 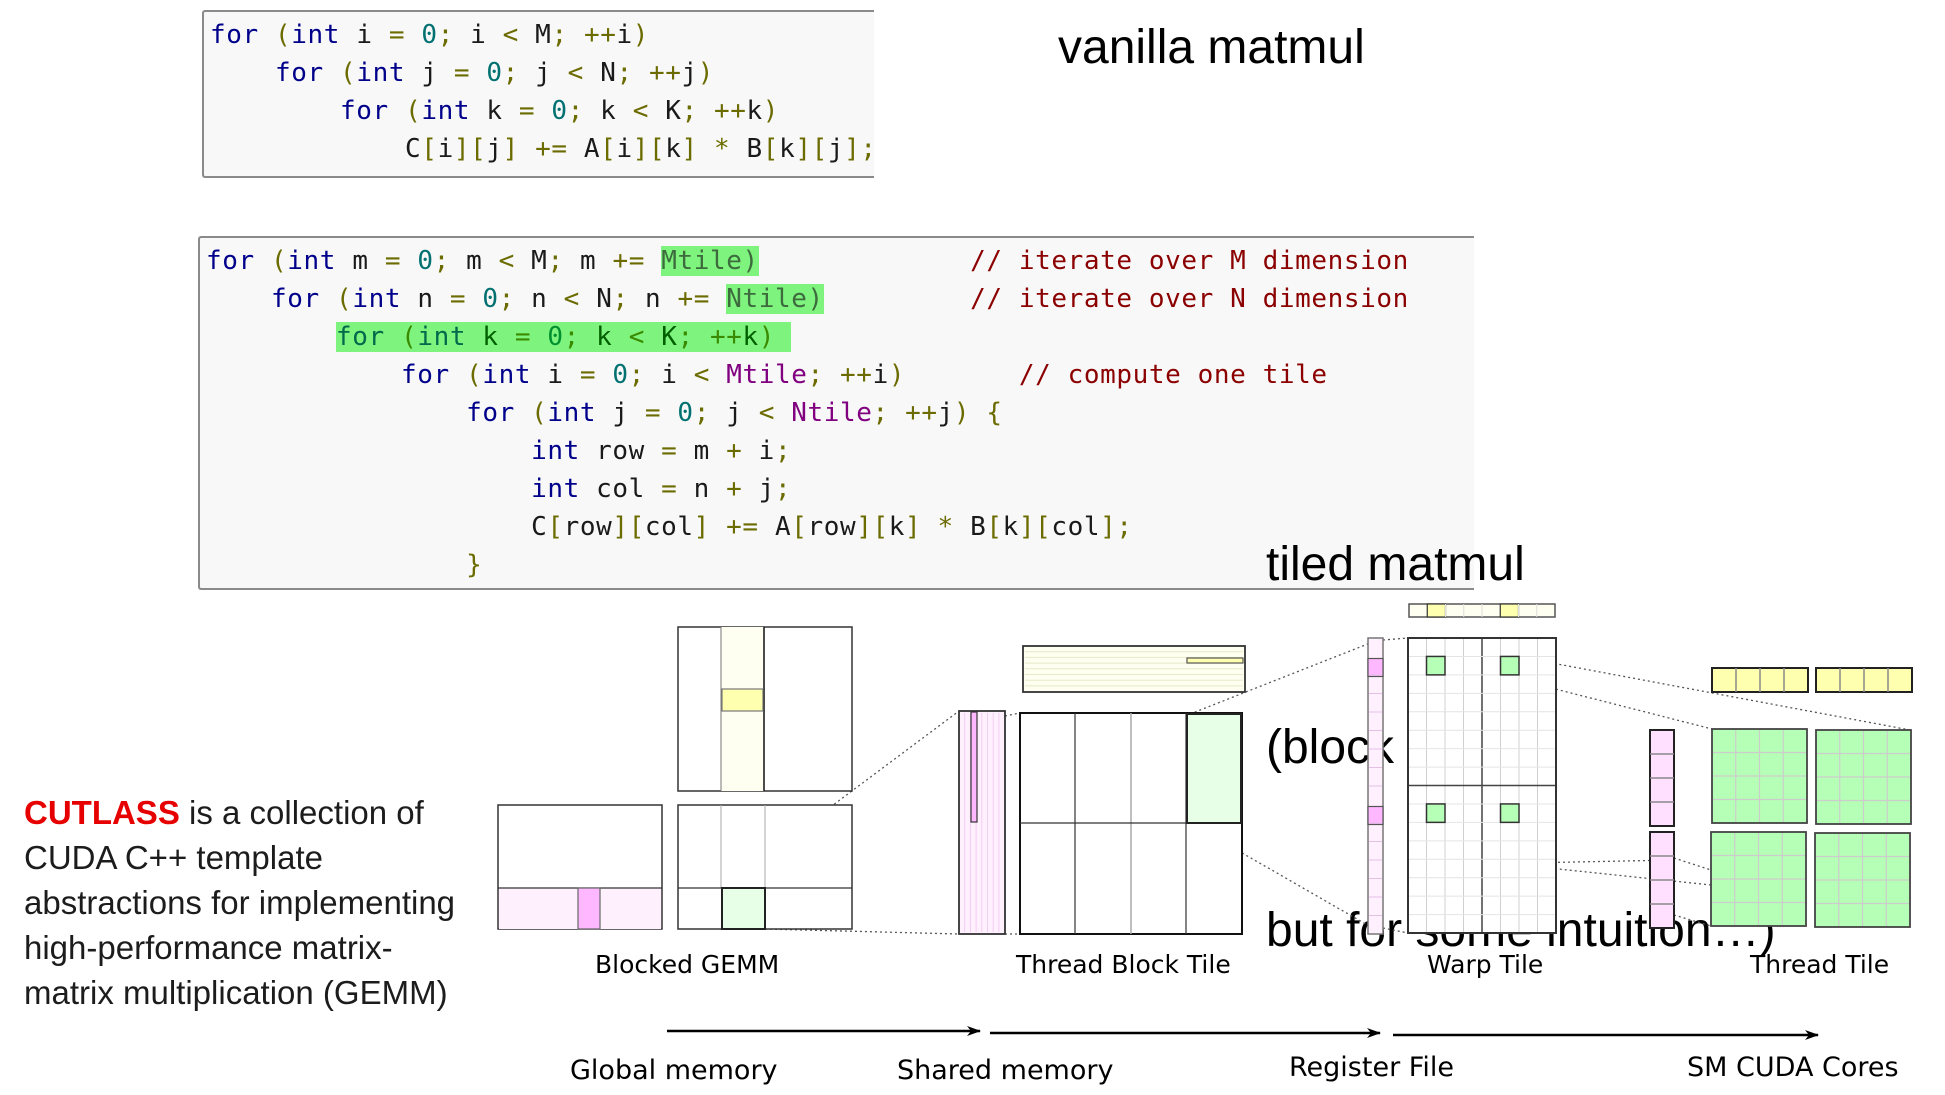 I want to click on blocked-gemm-matrix-b, so click(x=765, y=709).